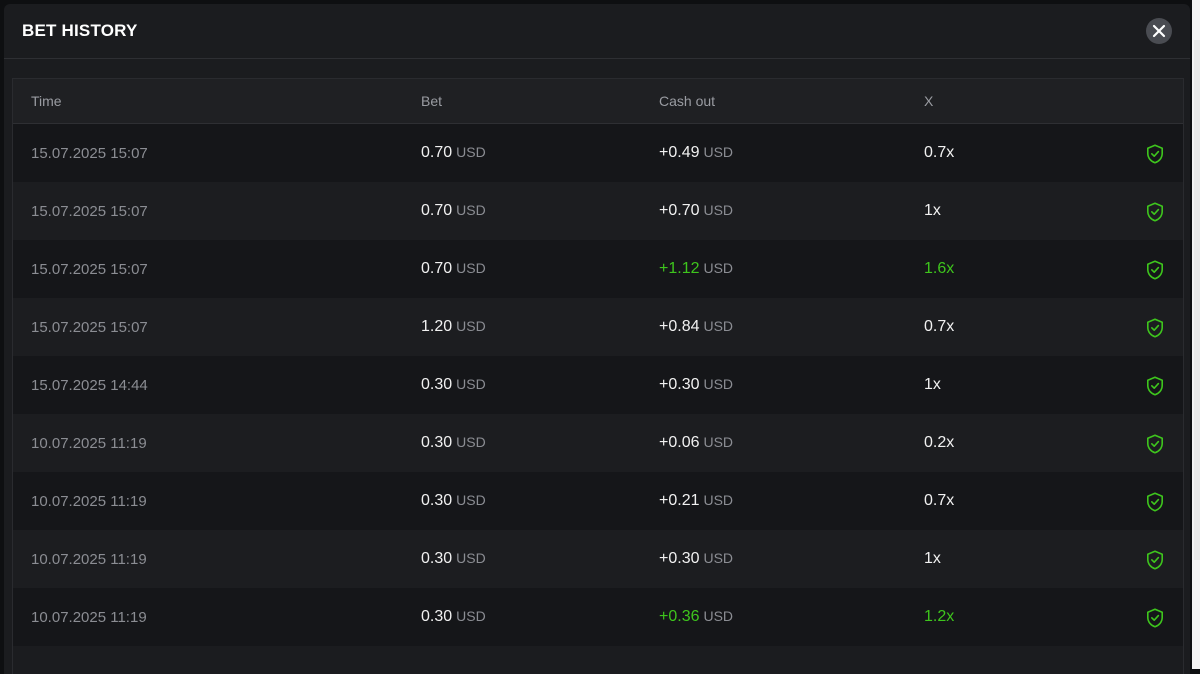  I want to click on row-cash-out: +0.49 USD, so click(696, 153).